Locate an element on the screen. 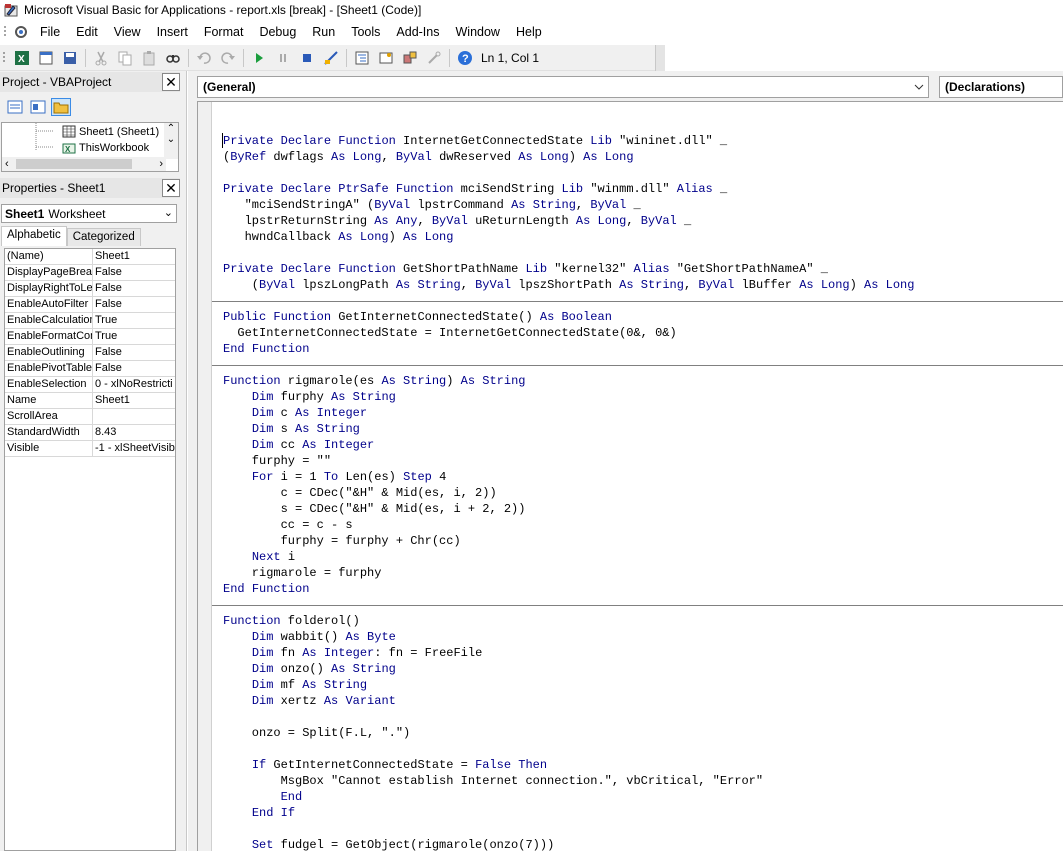 The width and height of the screenshot is (1063, 851). property-row: EnableAutoFilter False is located at coordinates (90, 305).